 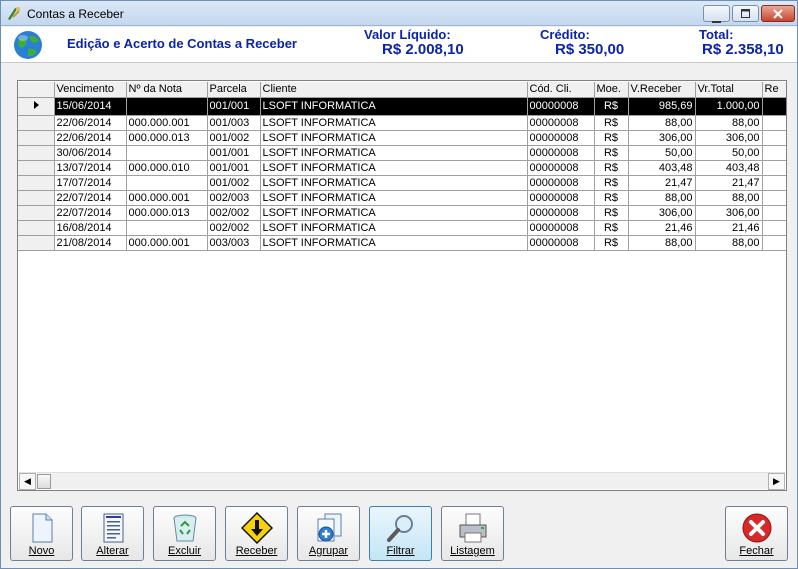 I want to click on cell-parcela: 001/001, so click(x=234, y=153).